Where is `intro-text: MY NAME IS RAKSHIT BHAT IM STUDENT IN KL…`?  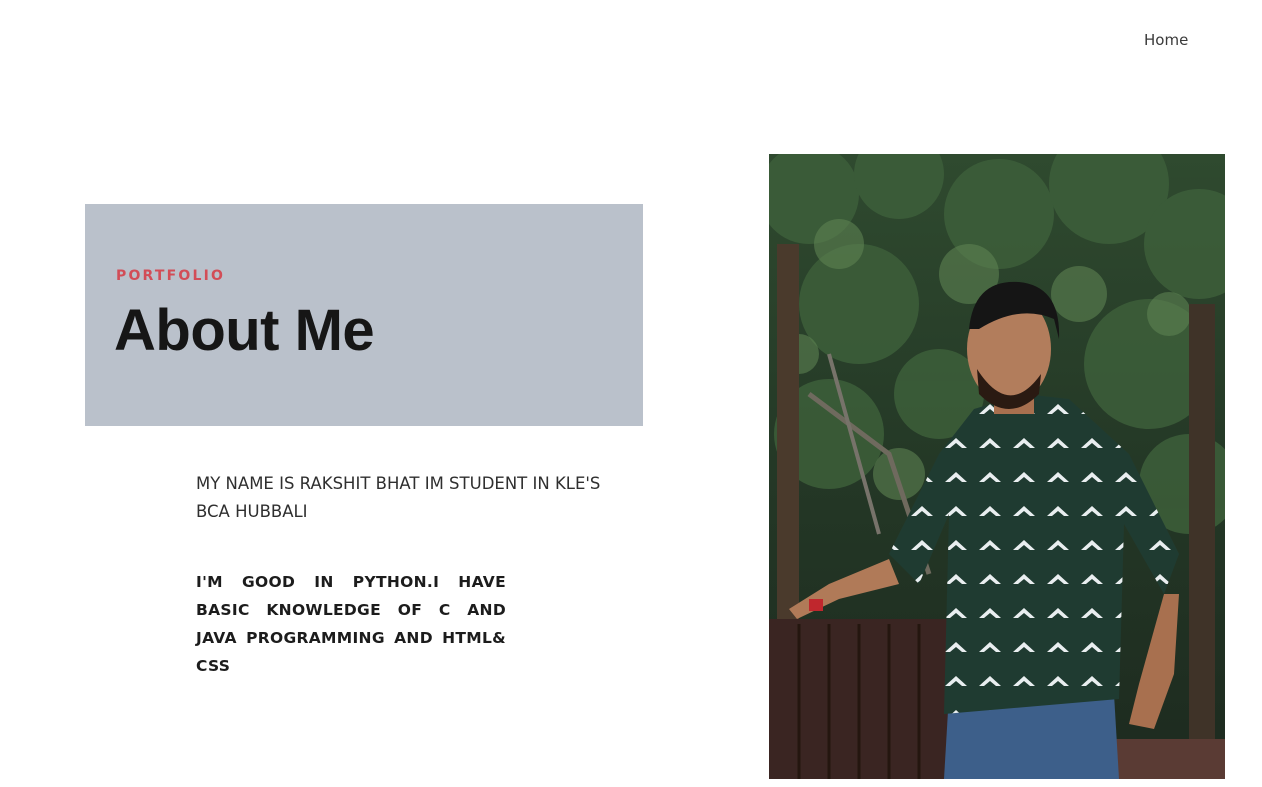 intro-text: MY NAME IS RAKSHIT BHAT IM STUDENT IN KL… is located at coordinates (398, 497).